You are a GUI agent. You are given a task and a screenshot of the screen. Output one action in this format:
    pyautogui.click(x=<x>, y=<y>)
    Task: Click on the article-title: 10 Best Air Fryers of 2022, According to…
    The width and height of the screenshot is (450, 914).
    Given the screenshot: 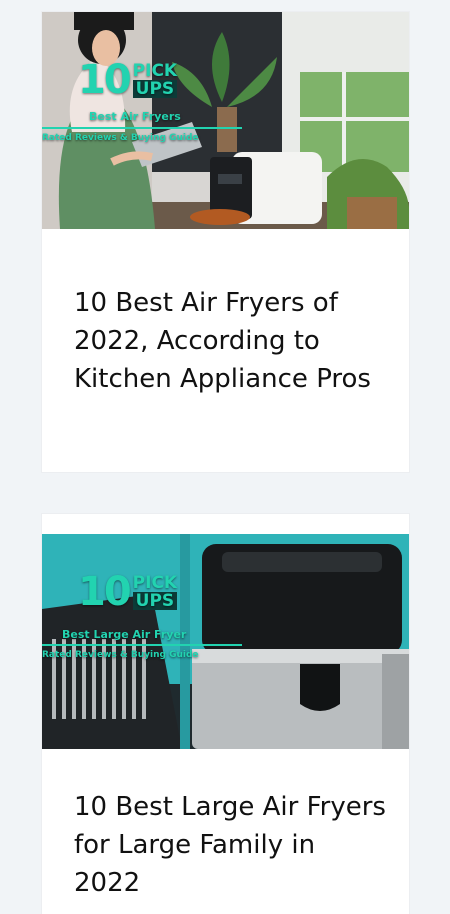 What is the action you would take?
    pyautogui.click(x=231, y=341)
    